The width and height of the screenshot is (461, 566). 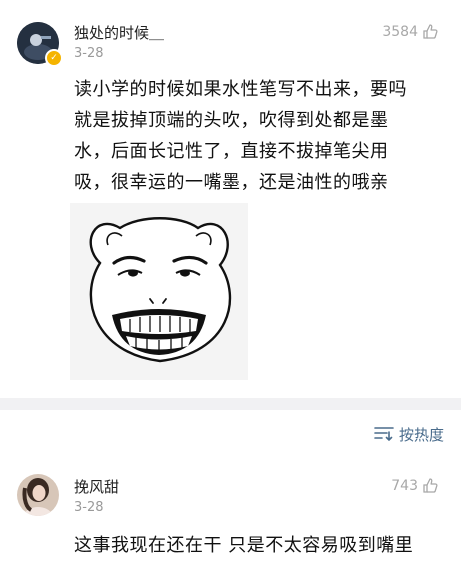 What do you see at coordinates (54, 58) in the screenshot?
I see `verified-badge-icon: ✓` at bounding box center [54, 58].